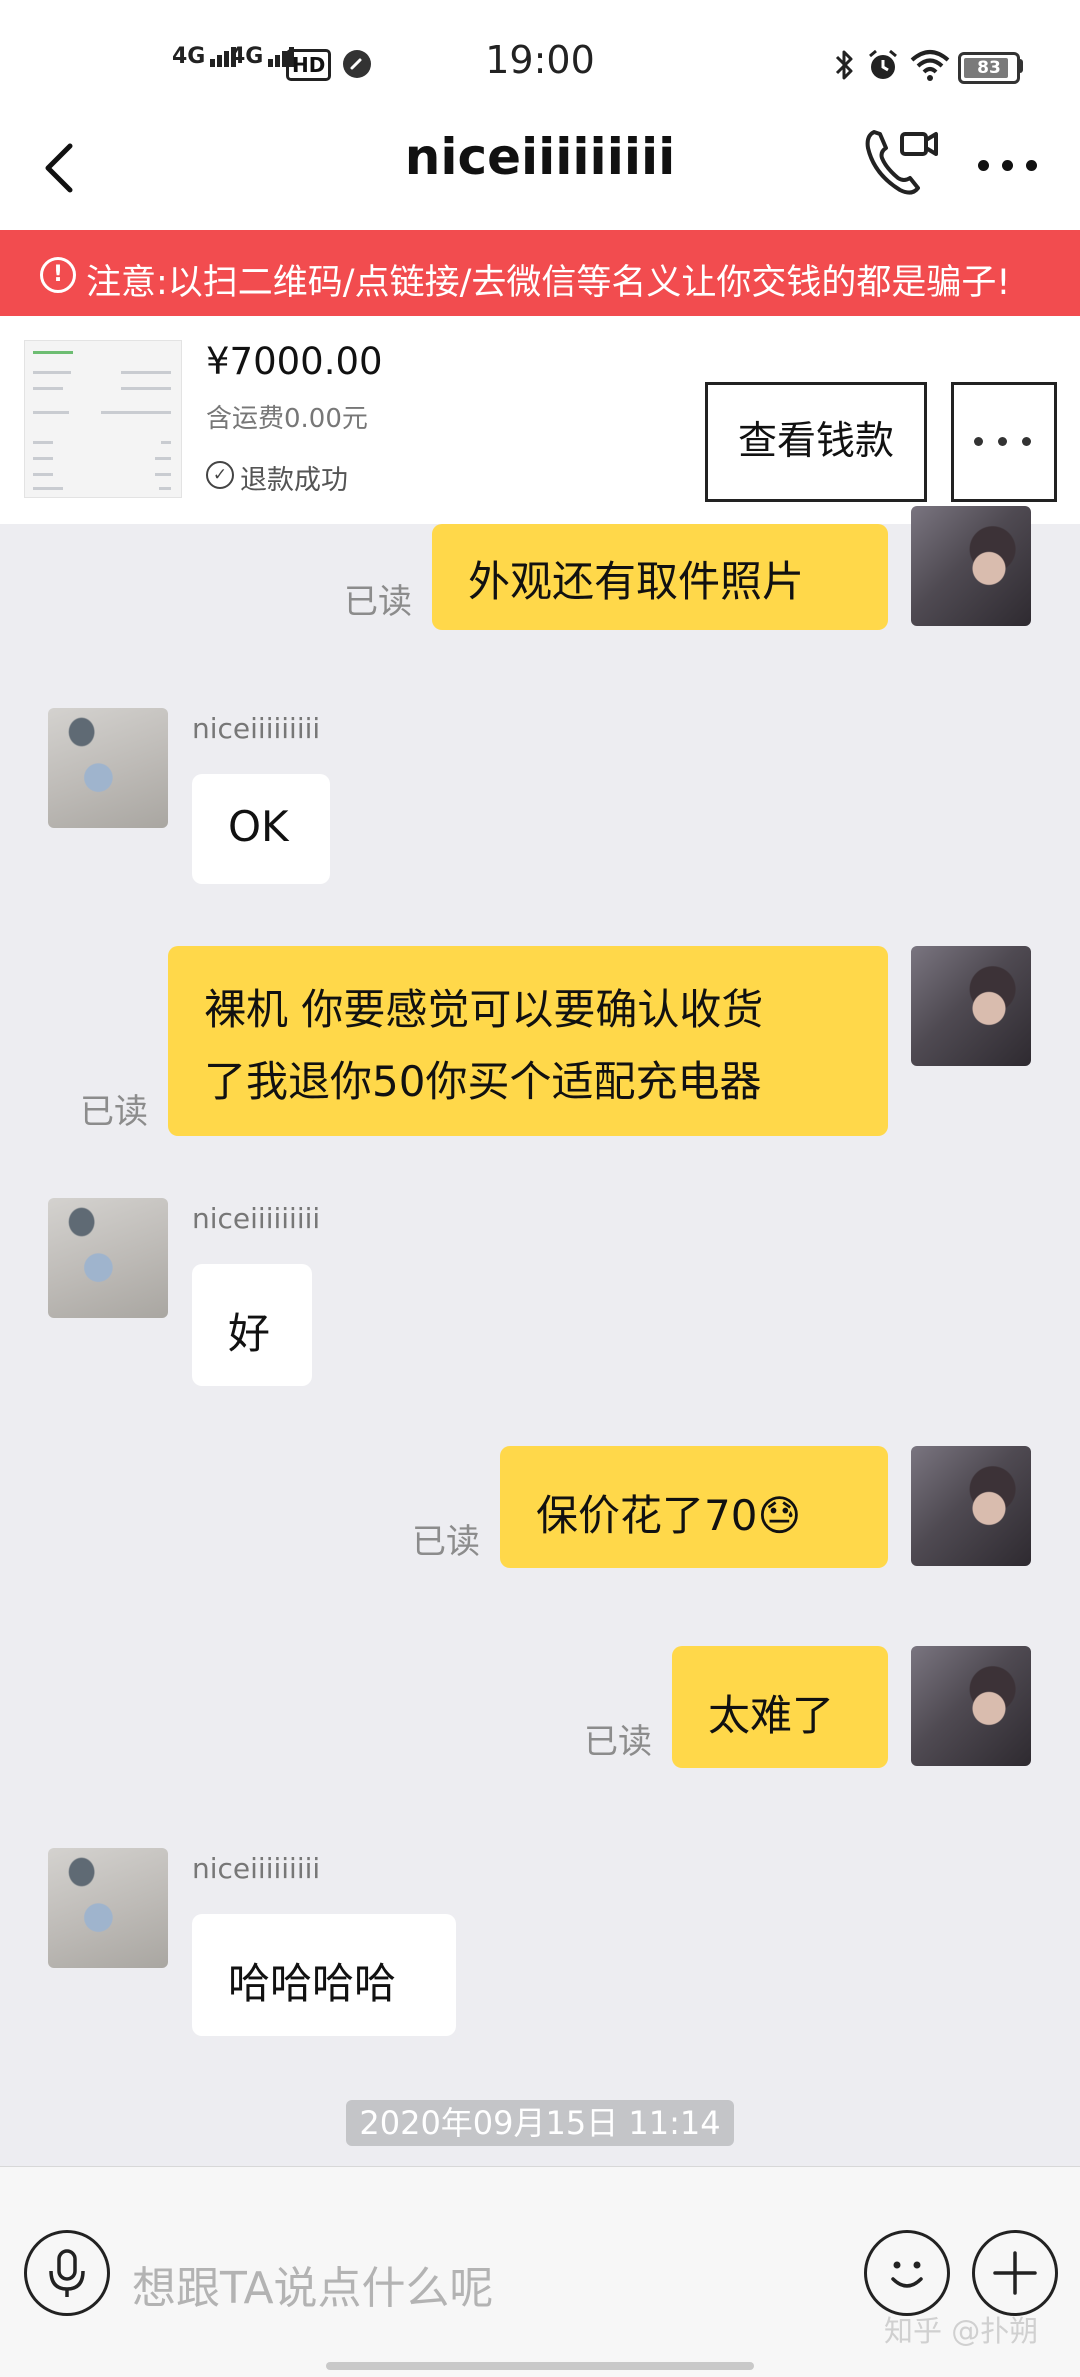 The width and height of the screenshot is (1080, 2377). I want to click on battery-icon: 83, so click(989, 68).